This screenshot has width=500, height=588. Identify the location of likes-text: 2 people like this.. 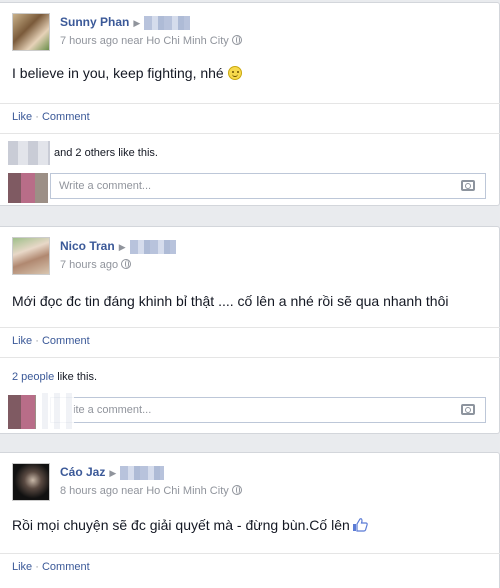
(54, 377).